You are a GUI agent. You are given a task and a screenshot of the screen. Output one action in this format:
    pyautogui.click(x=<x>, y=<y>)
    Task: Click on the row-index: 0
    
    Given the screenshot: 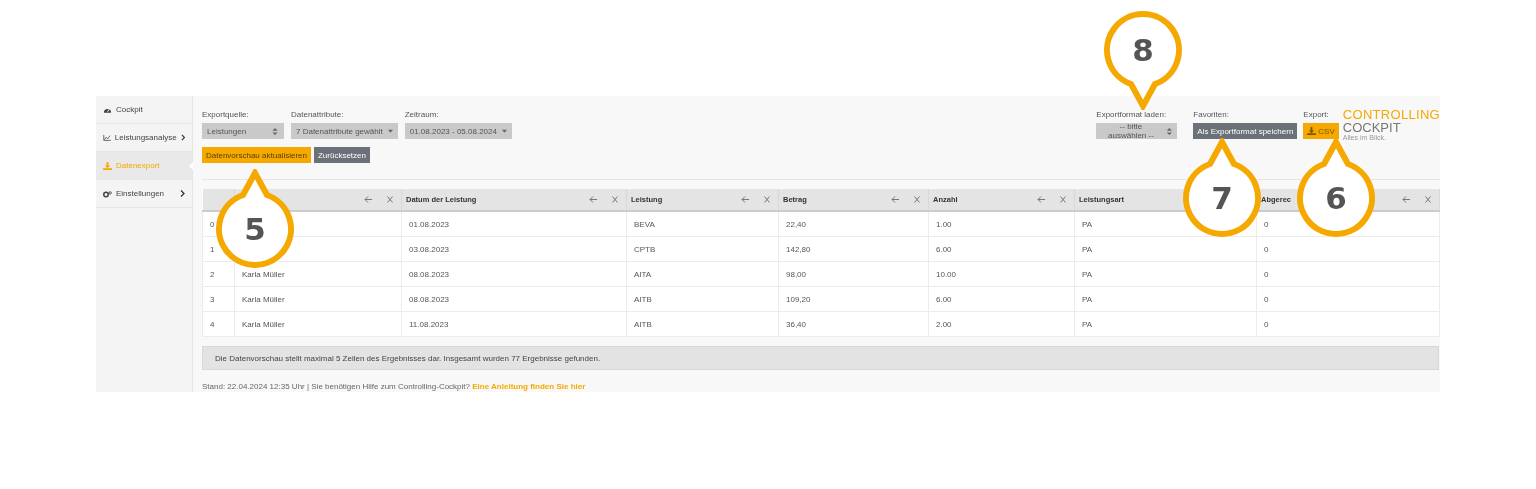 What is the action you would take?
    pyautogui.click(x=212, y=224)
    